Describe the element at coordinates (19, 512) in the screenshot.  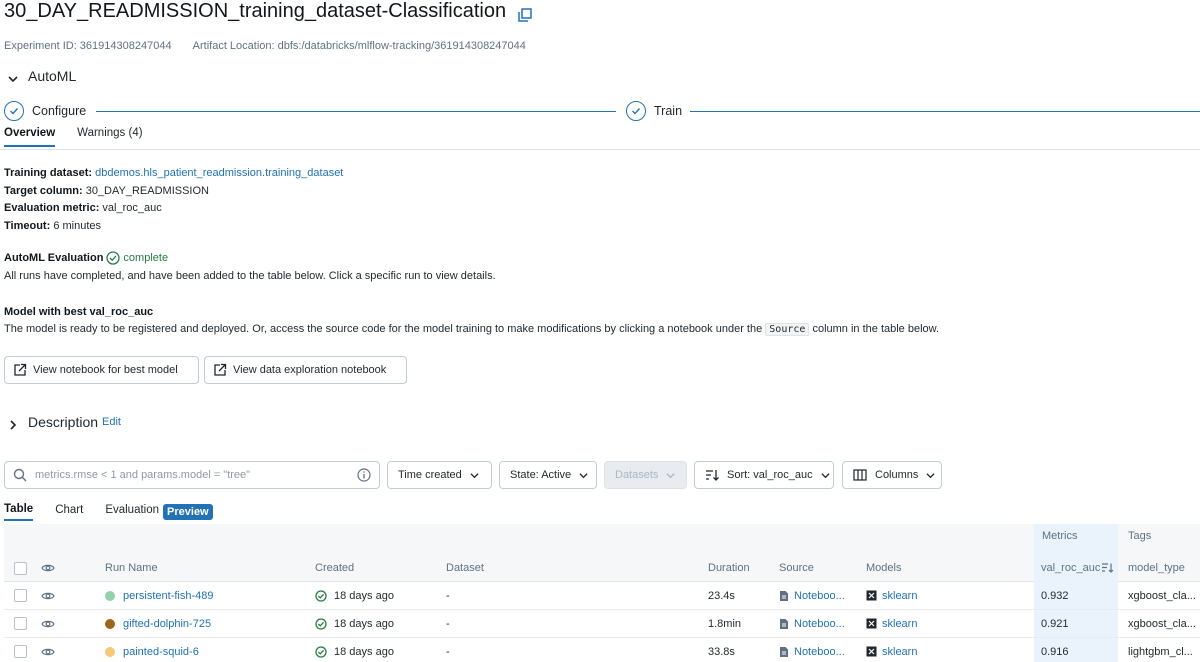
I see `tab-table: Table` at that location.